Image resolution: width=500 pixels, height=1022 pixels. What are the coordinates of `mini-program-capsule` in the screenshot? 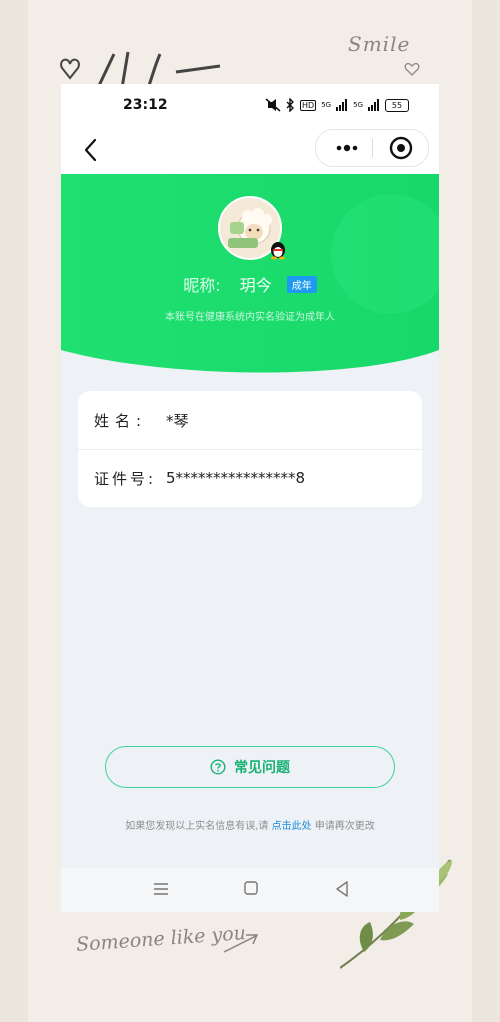 It's located at (372, 148).